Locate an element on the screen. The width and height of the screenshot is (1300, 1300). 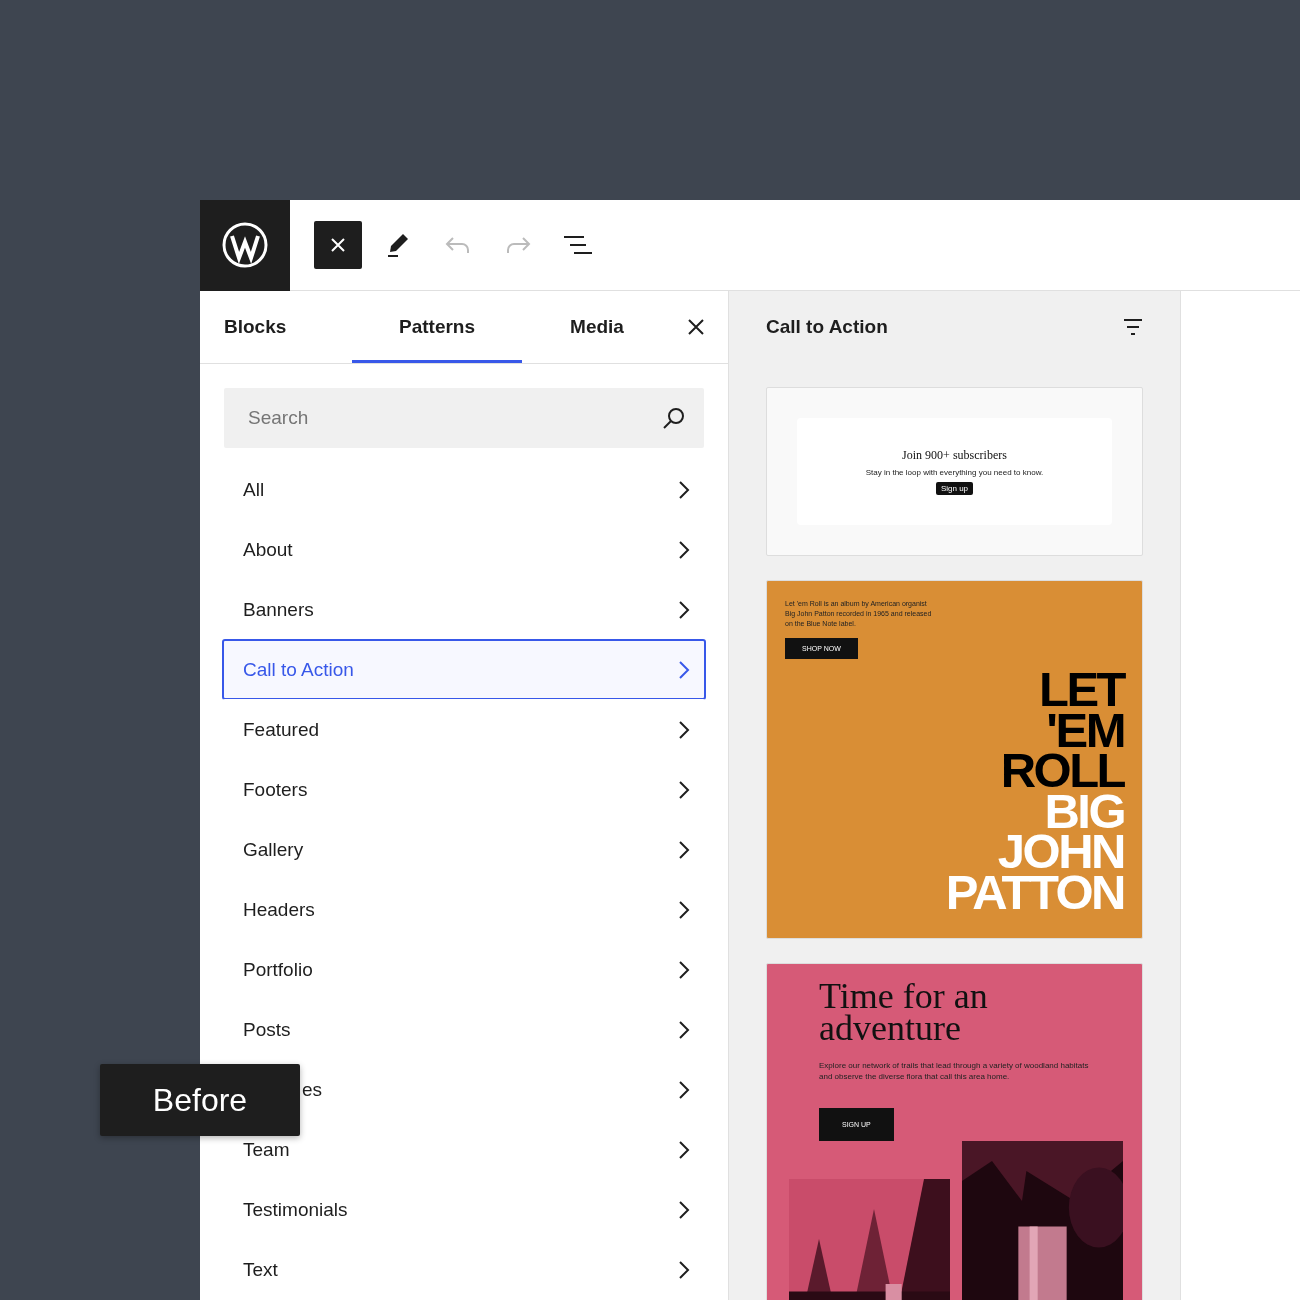
pattern-heading: Time for an adventure is located at coordinates (904, 1012).